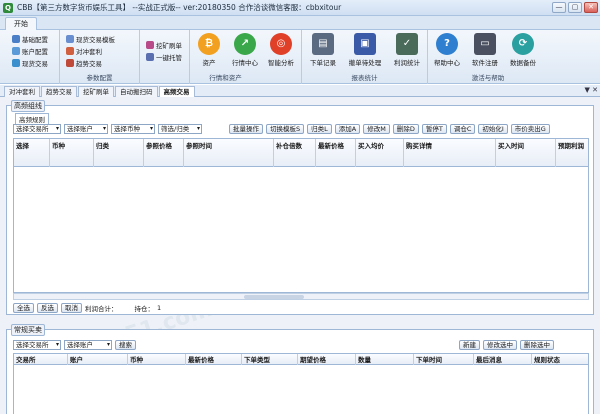  Describe the element at coordinates (144, 309) in the screenshot. I see `position-label: 持仓：` at that location.